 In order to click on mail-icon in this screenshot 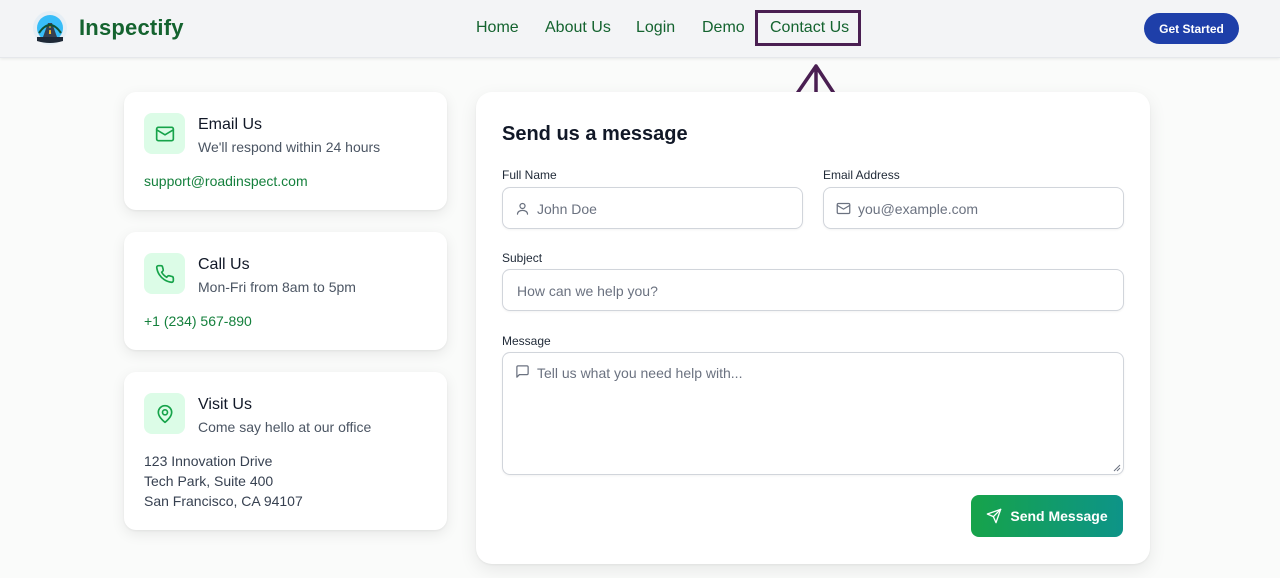, I will do `click(164, 133)`.